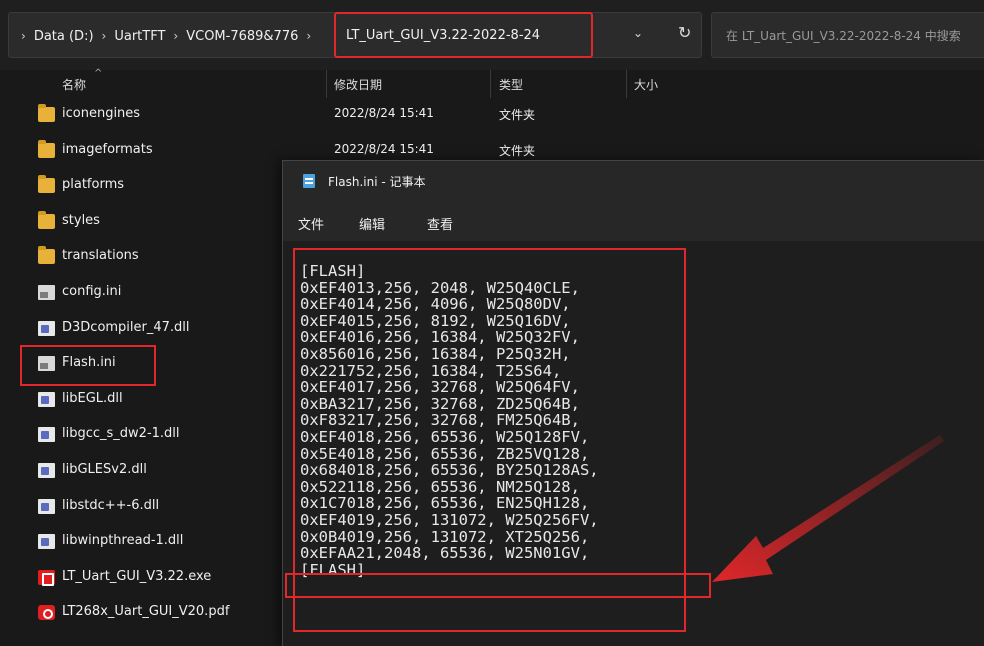  Describe the element at coordinates (170, 36) in the screenshot. I see `breadcrumb: › Data (D:) › UartTFT › VCOM-7689&776 ›` at that location.